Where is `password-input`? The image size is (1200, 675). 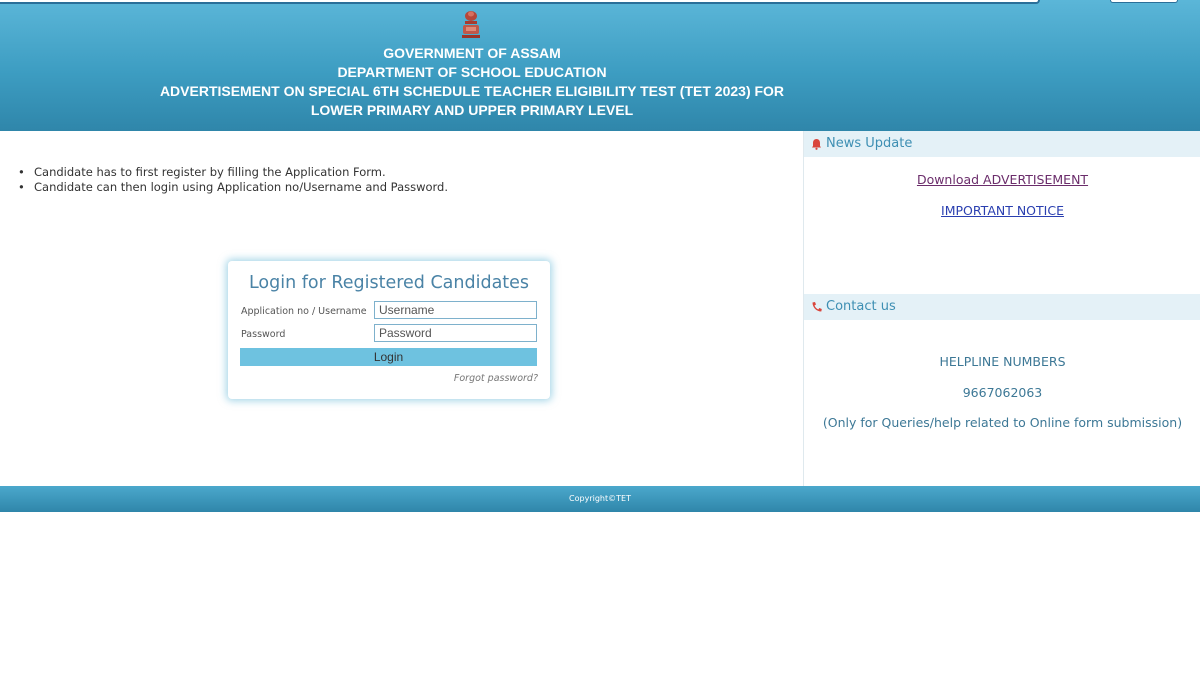
password-input is located at coordinates (455, 333).